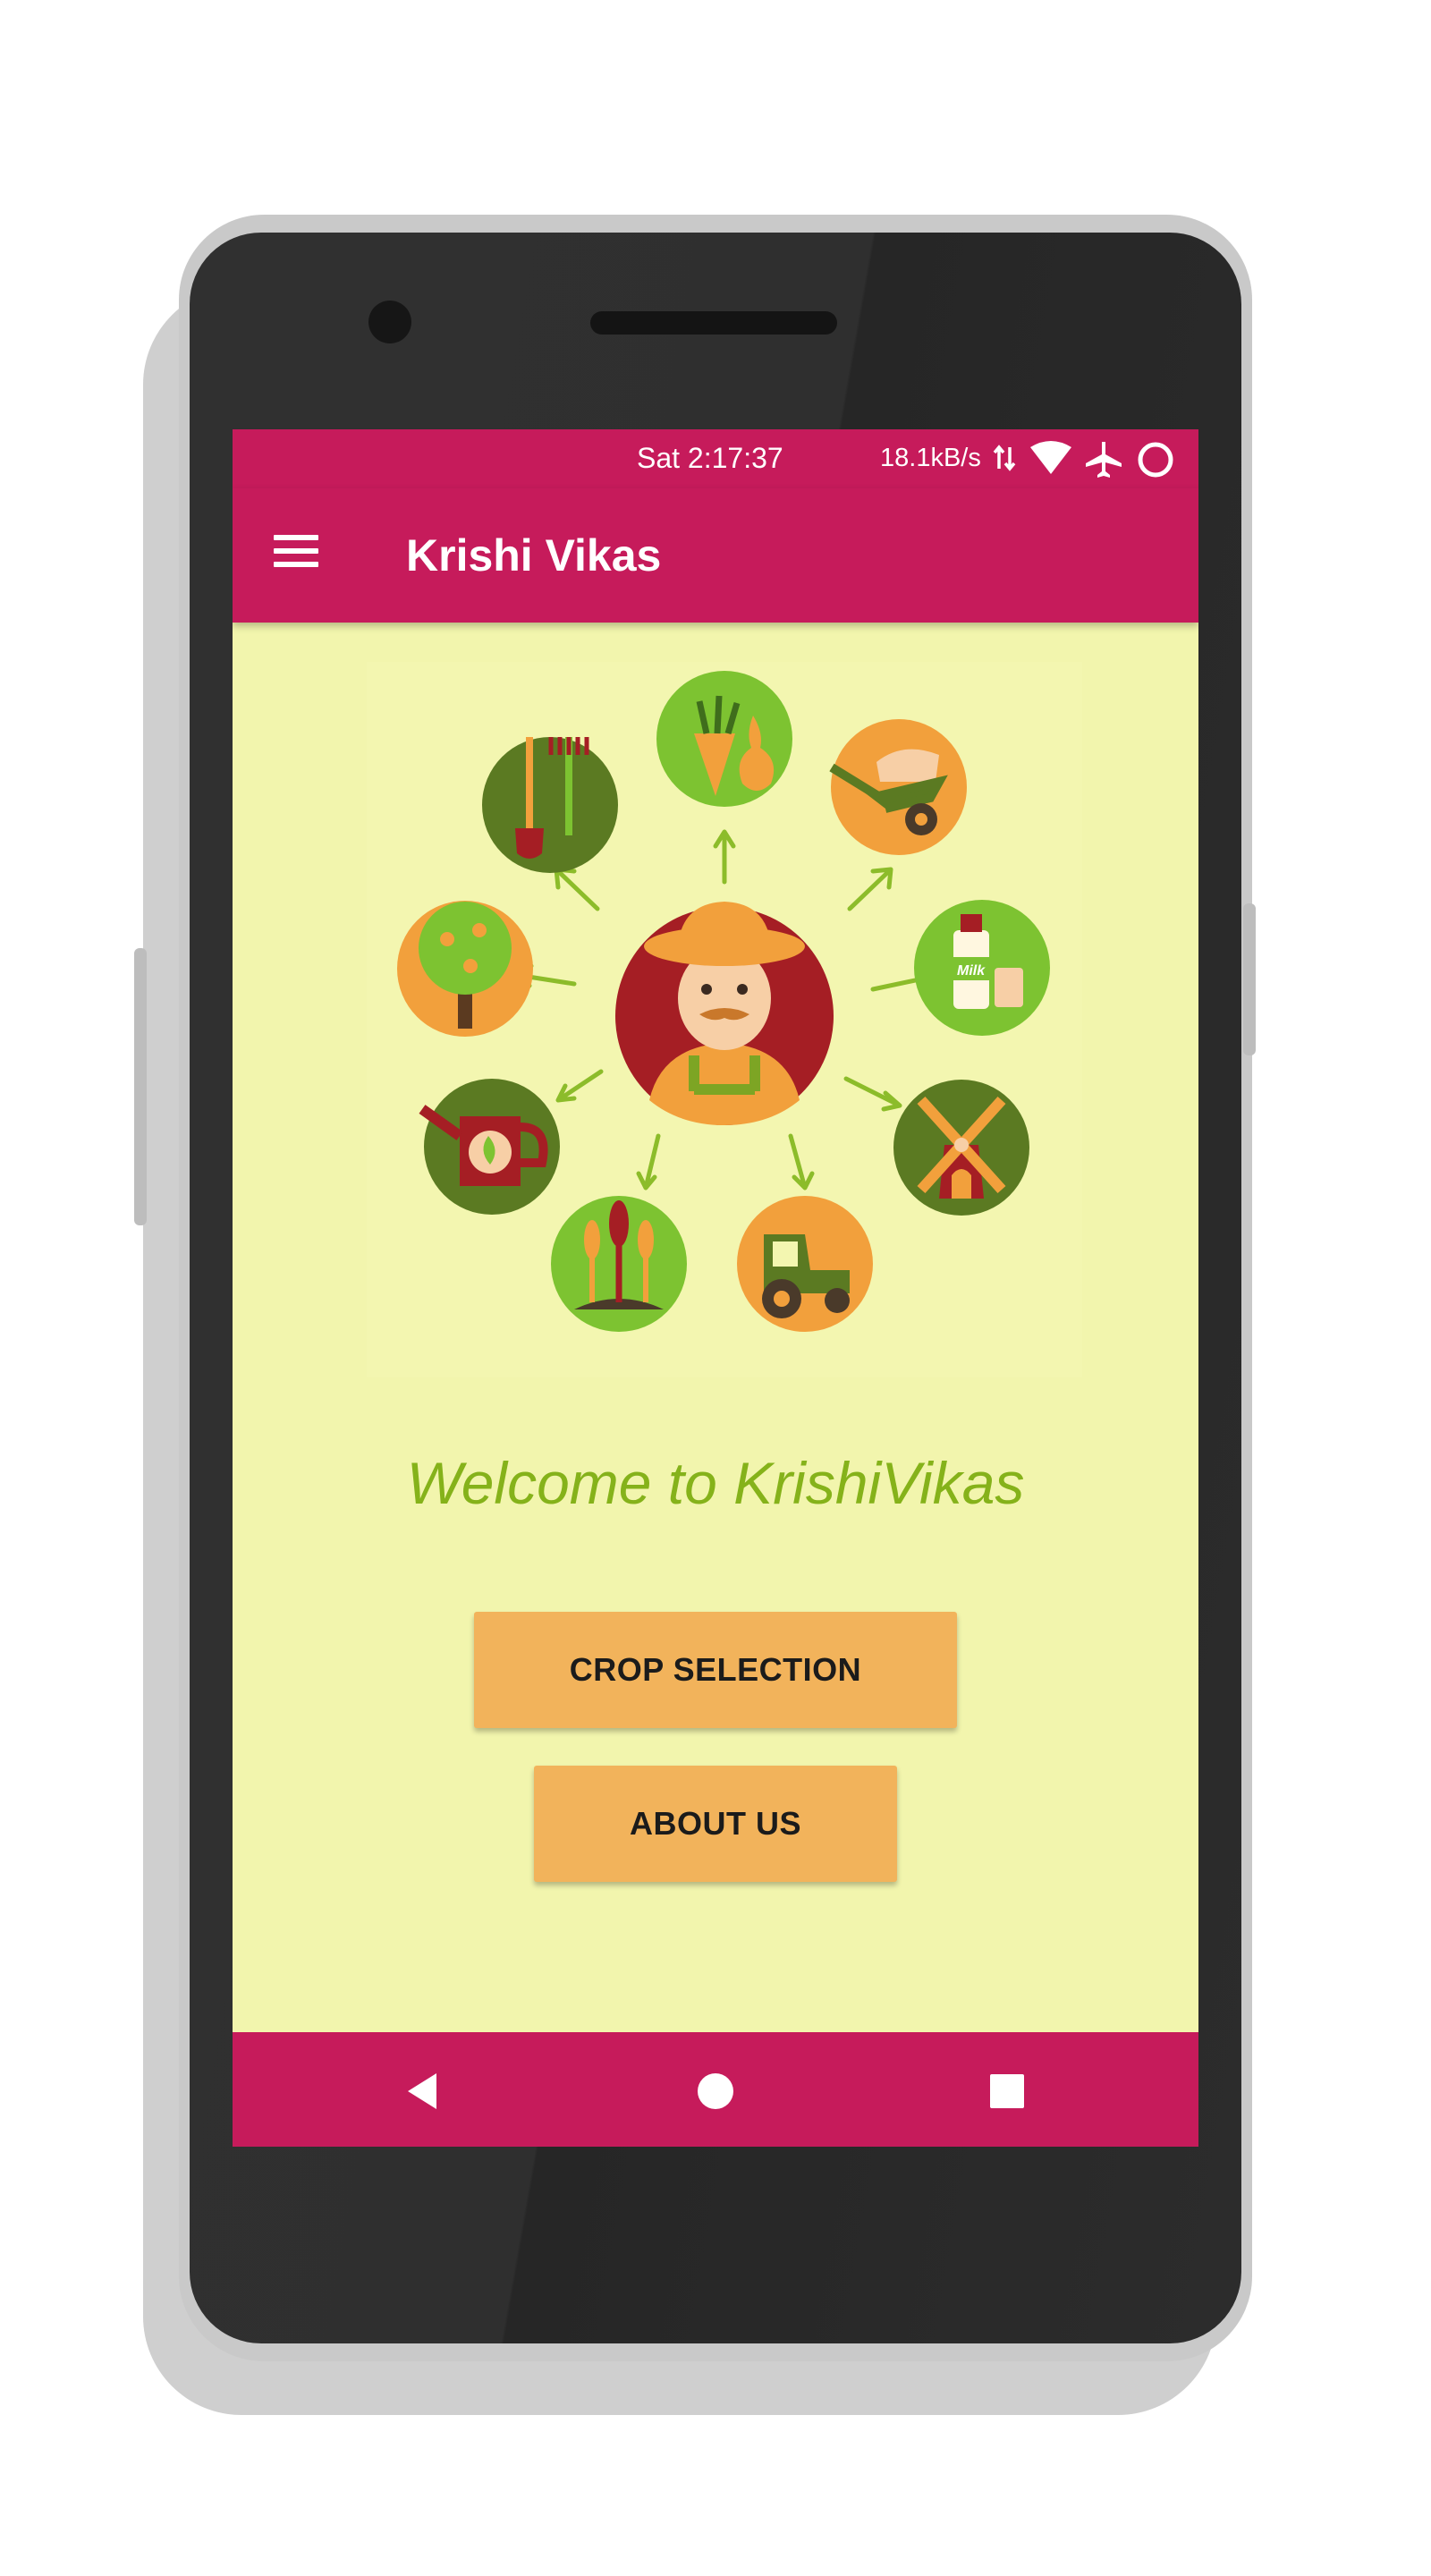 The image size is (1431, 2576). Describe the element at coordinates (465, 969) in the screenshot. I see `fruit-tree-icon` at that location.